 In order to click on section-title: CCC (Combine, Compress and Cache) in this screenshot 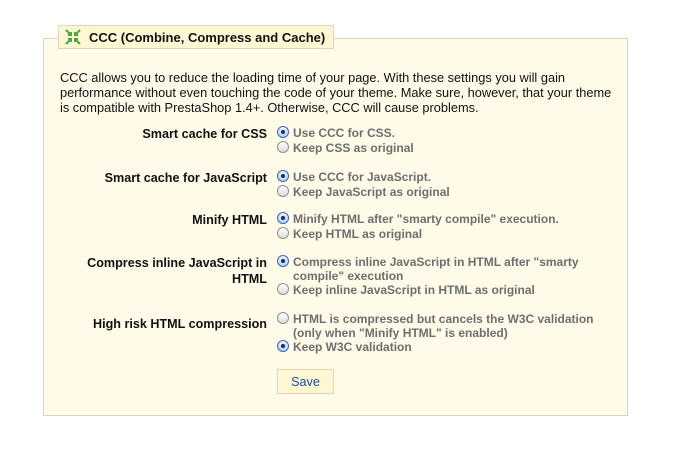, I will do `click(207, 37)`.